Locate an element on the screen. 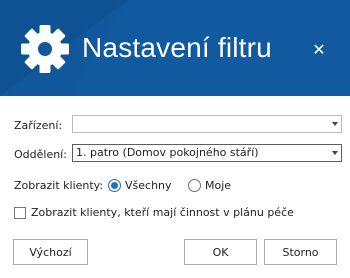 This screenshot has width=350, height=278. department-label: Oddělení: is located at coordinates (40, 154).